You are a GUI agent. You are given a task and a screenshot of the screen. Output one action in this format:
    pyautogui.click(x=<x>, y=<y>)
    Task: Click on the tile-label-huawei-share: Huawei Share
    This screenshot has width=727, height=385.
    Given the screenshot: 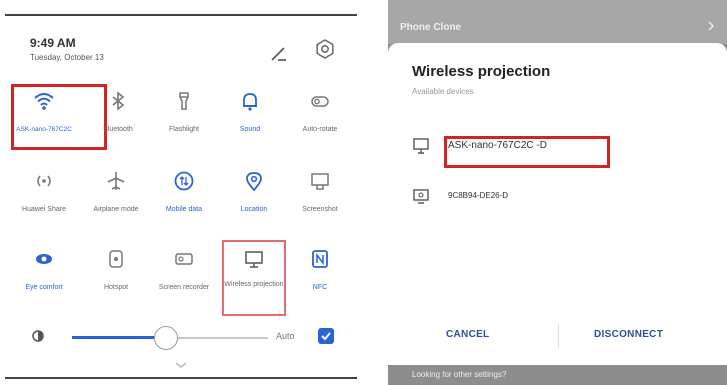 What is the action you would take?
    pyautogui.click(x=44, y=209)
    